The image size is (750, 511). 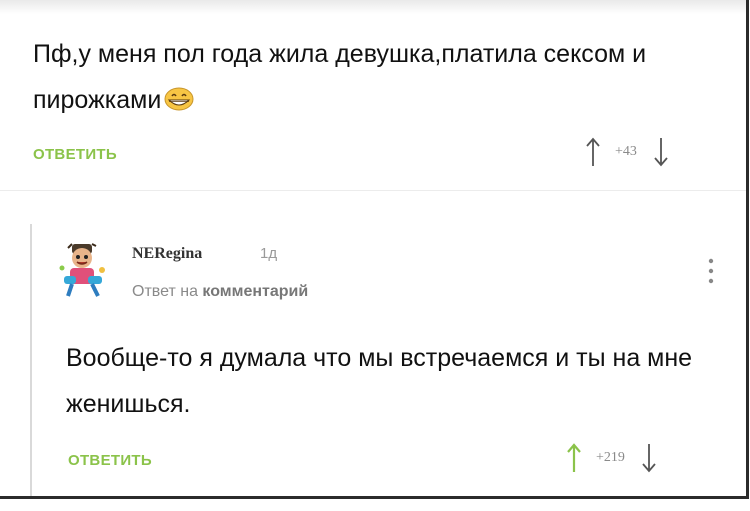 What do you see at coordinates (373, 190) in the screenshot?
I see `comment-divider` at bounding box center [373, 190].